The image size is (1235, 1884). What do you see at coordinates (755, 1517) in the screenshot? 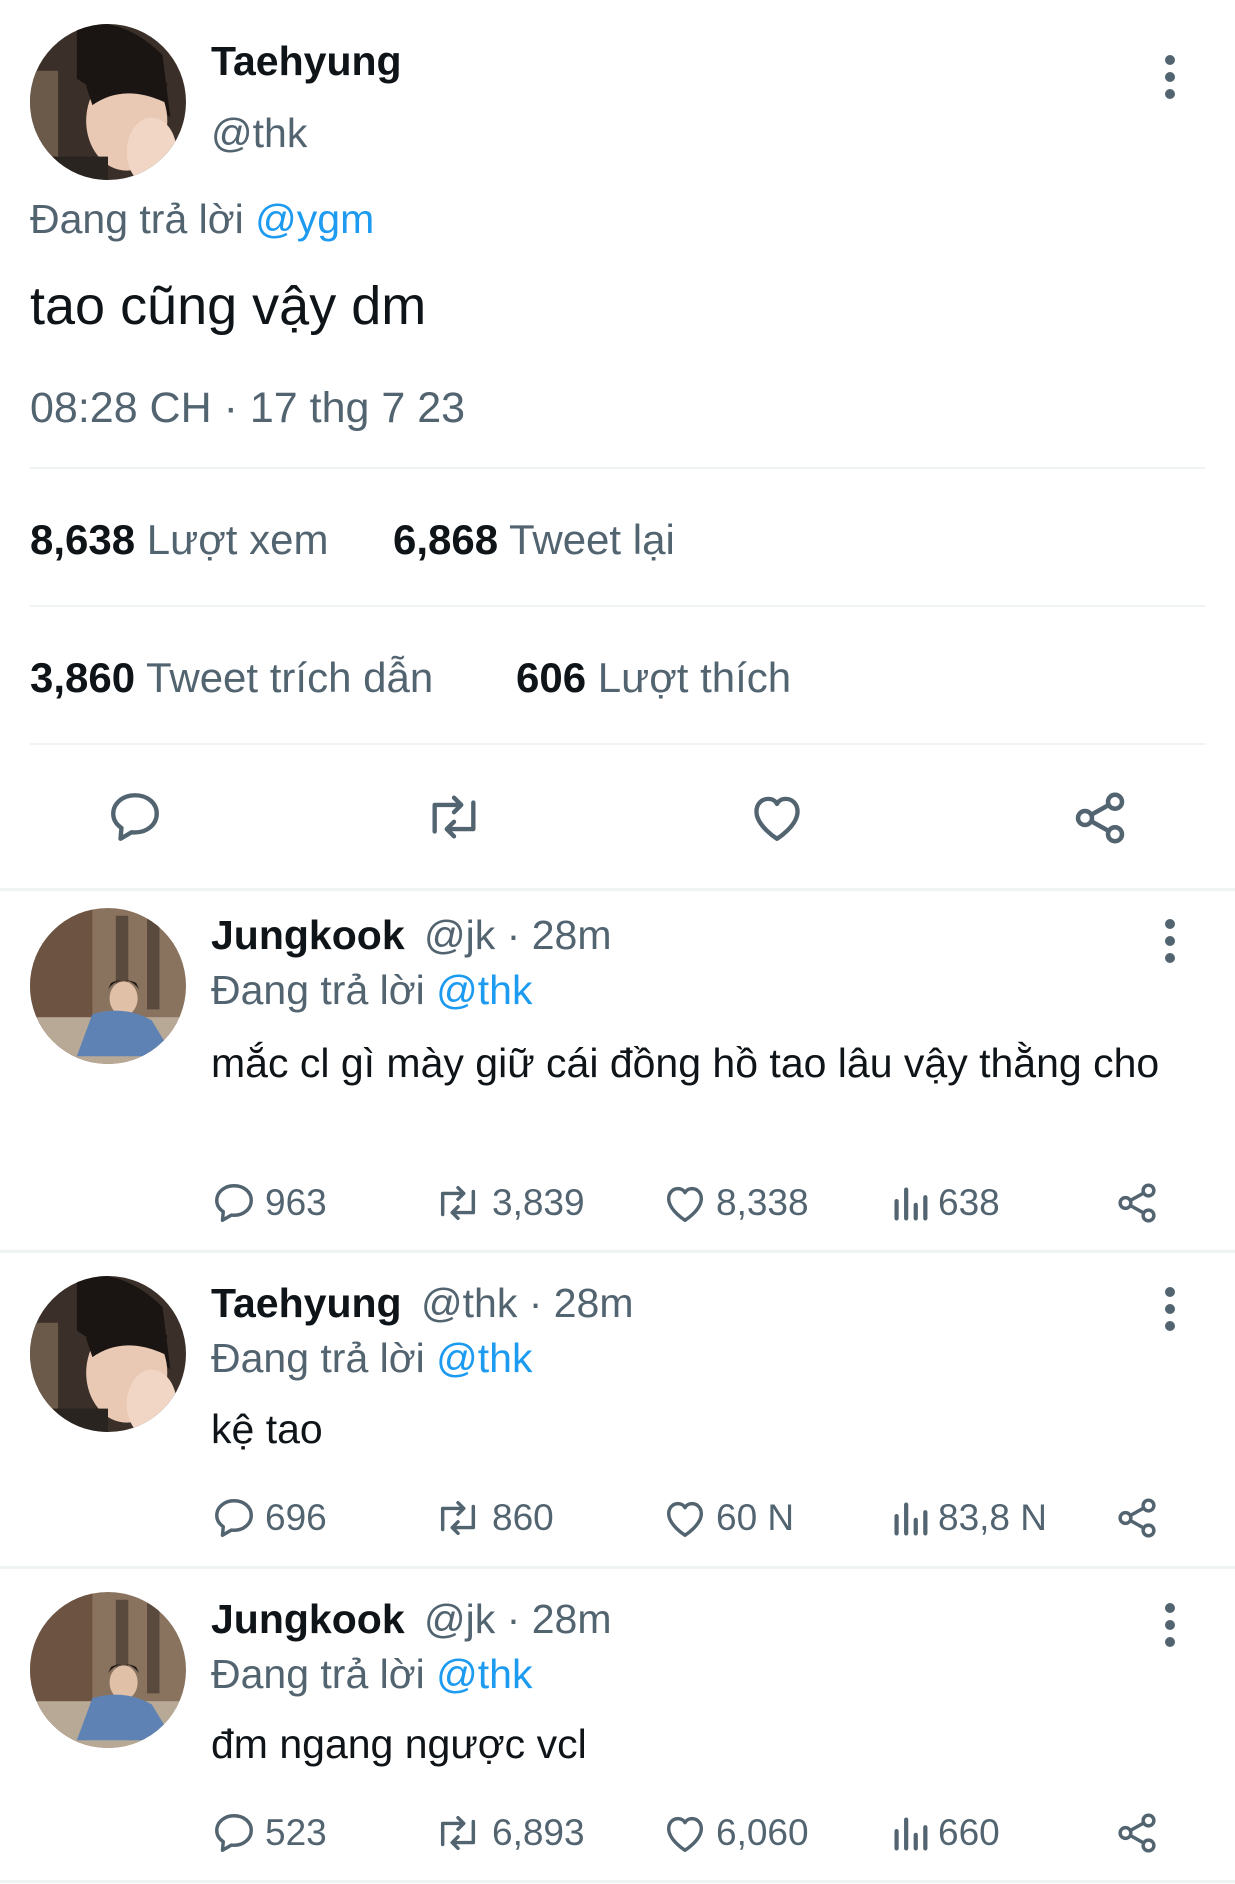
I see `like-count-value: 60 N` at bounding box center [755, 1517].